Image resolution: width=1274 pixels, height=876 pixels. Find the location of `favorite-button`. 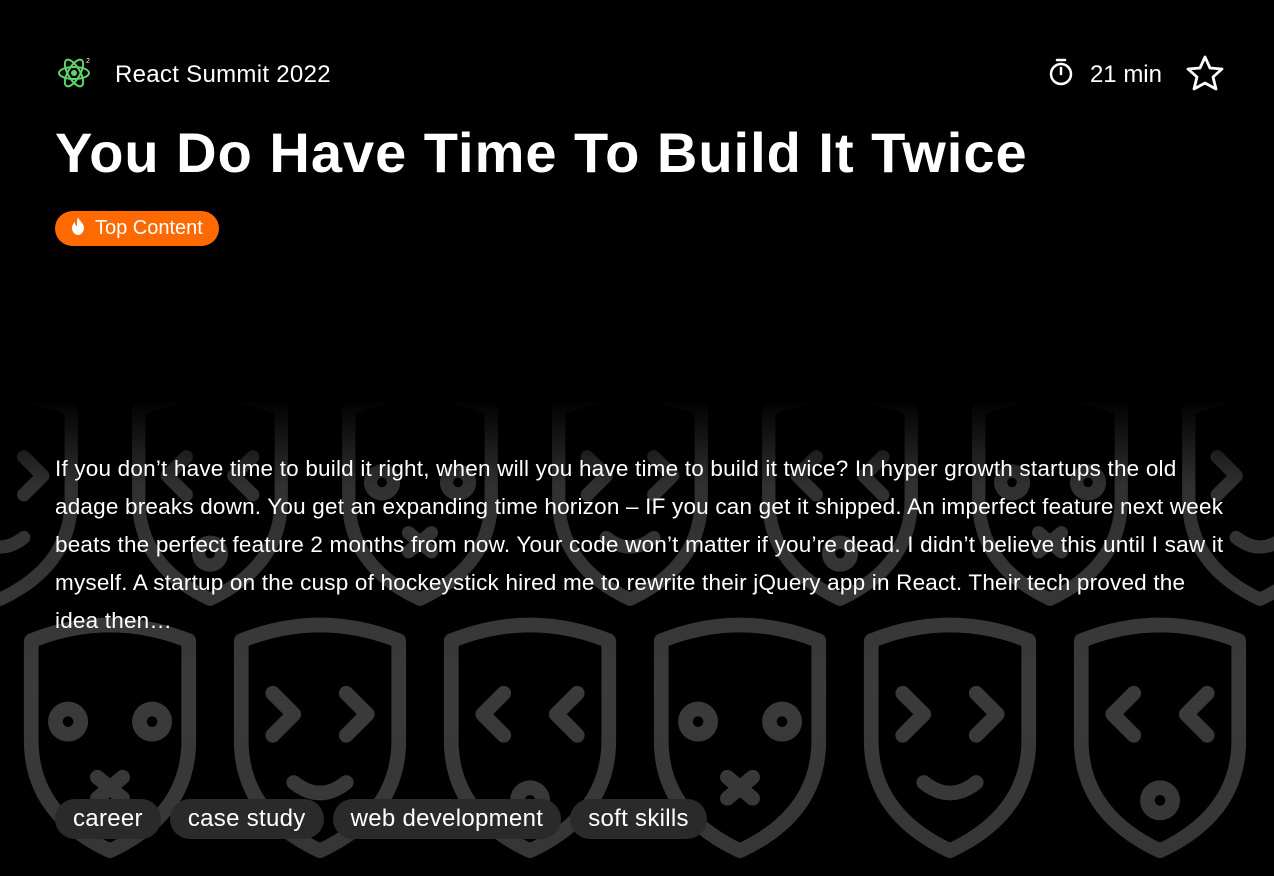

favorite-button is located at coordinates (1205, 75).